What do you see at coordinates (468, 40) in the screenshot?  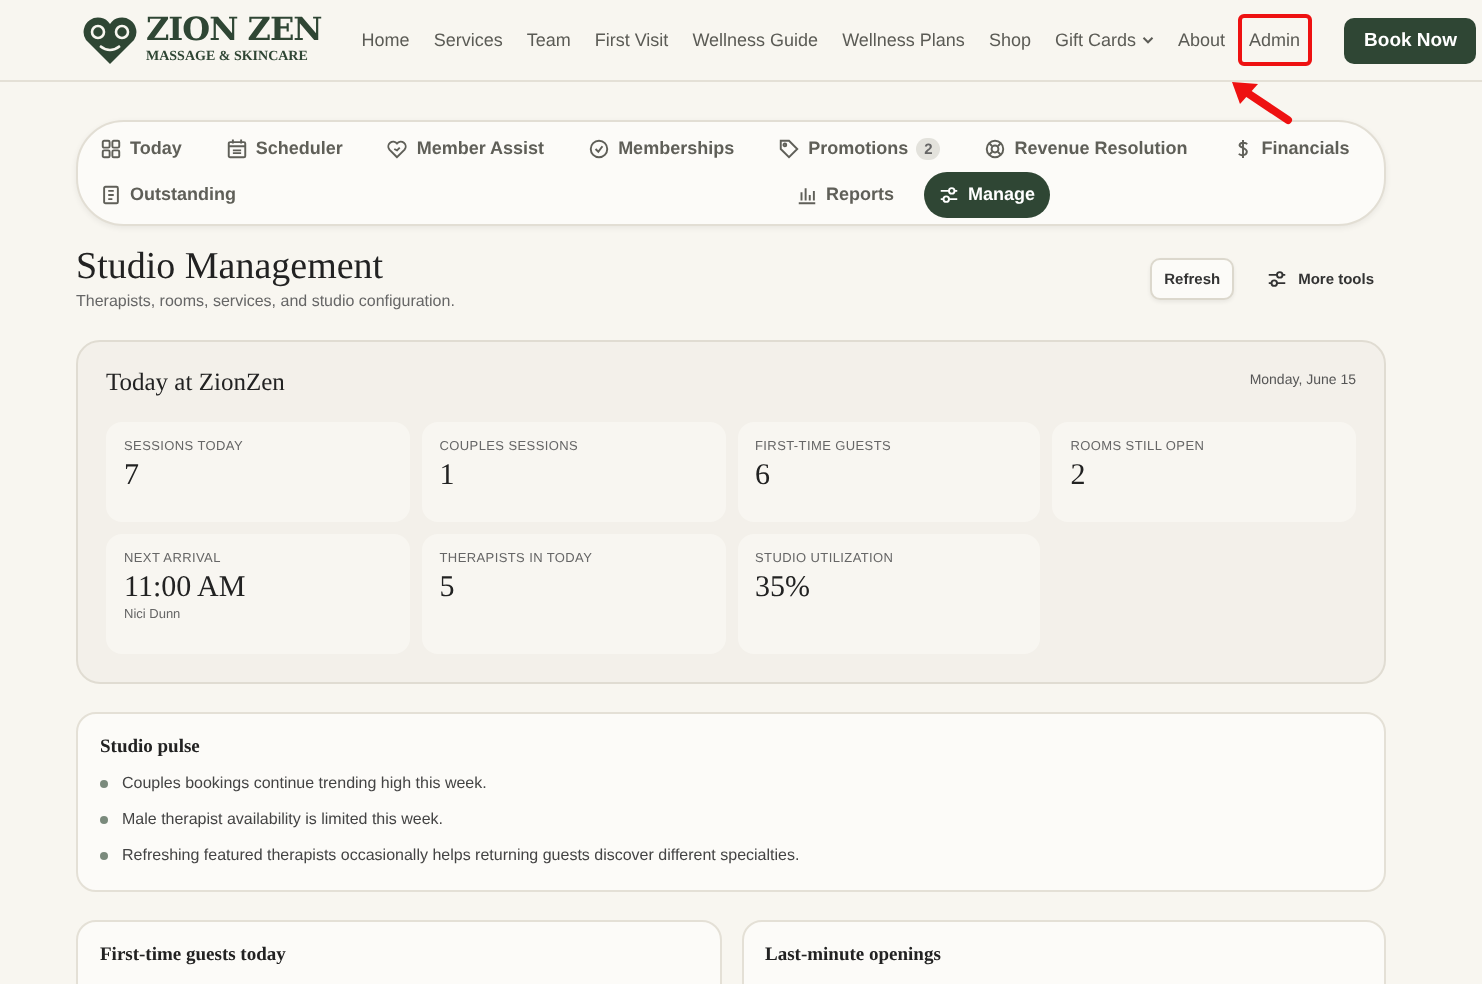 I see `nav-link: Services` at bounding box center [468, 40].